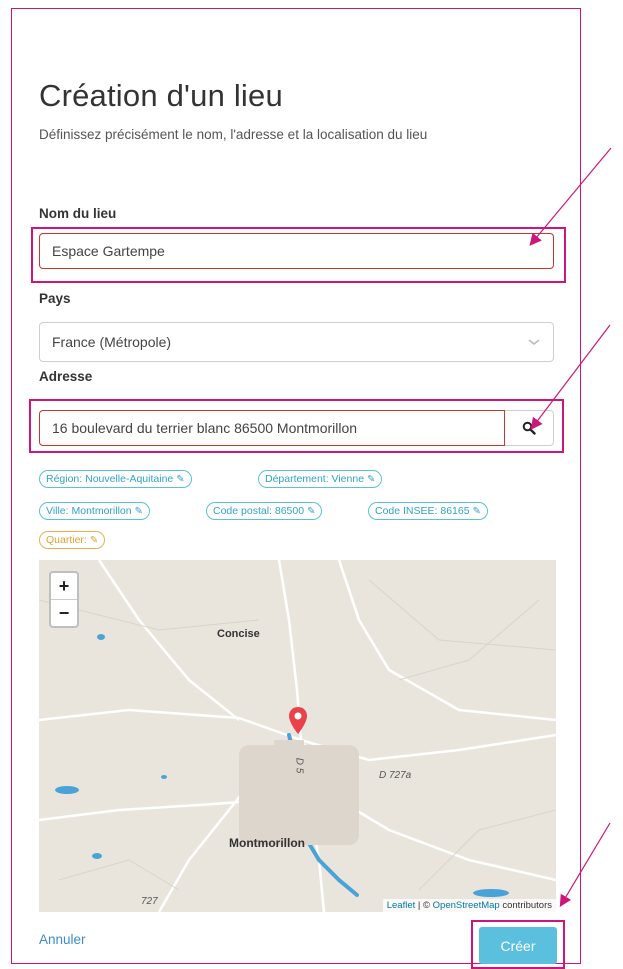 This screenshot has width=623, height=969. What do you see at coordinates (298, 255) in the screenshot?
I see `name-highlight-box` at bounding box center [298, 255].